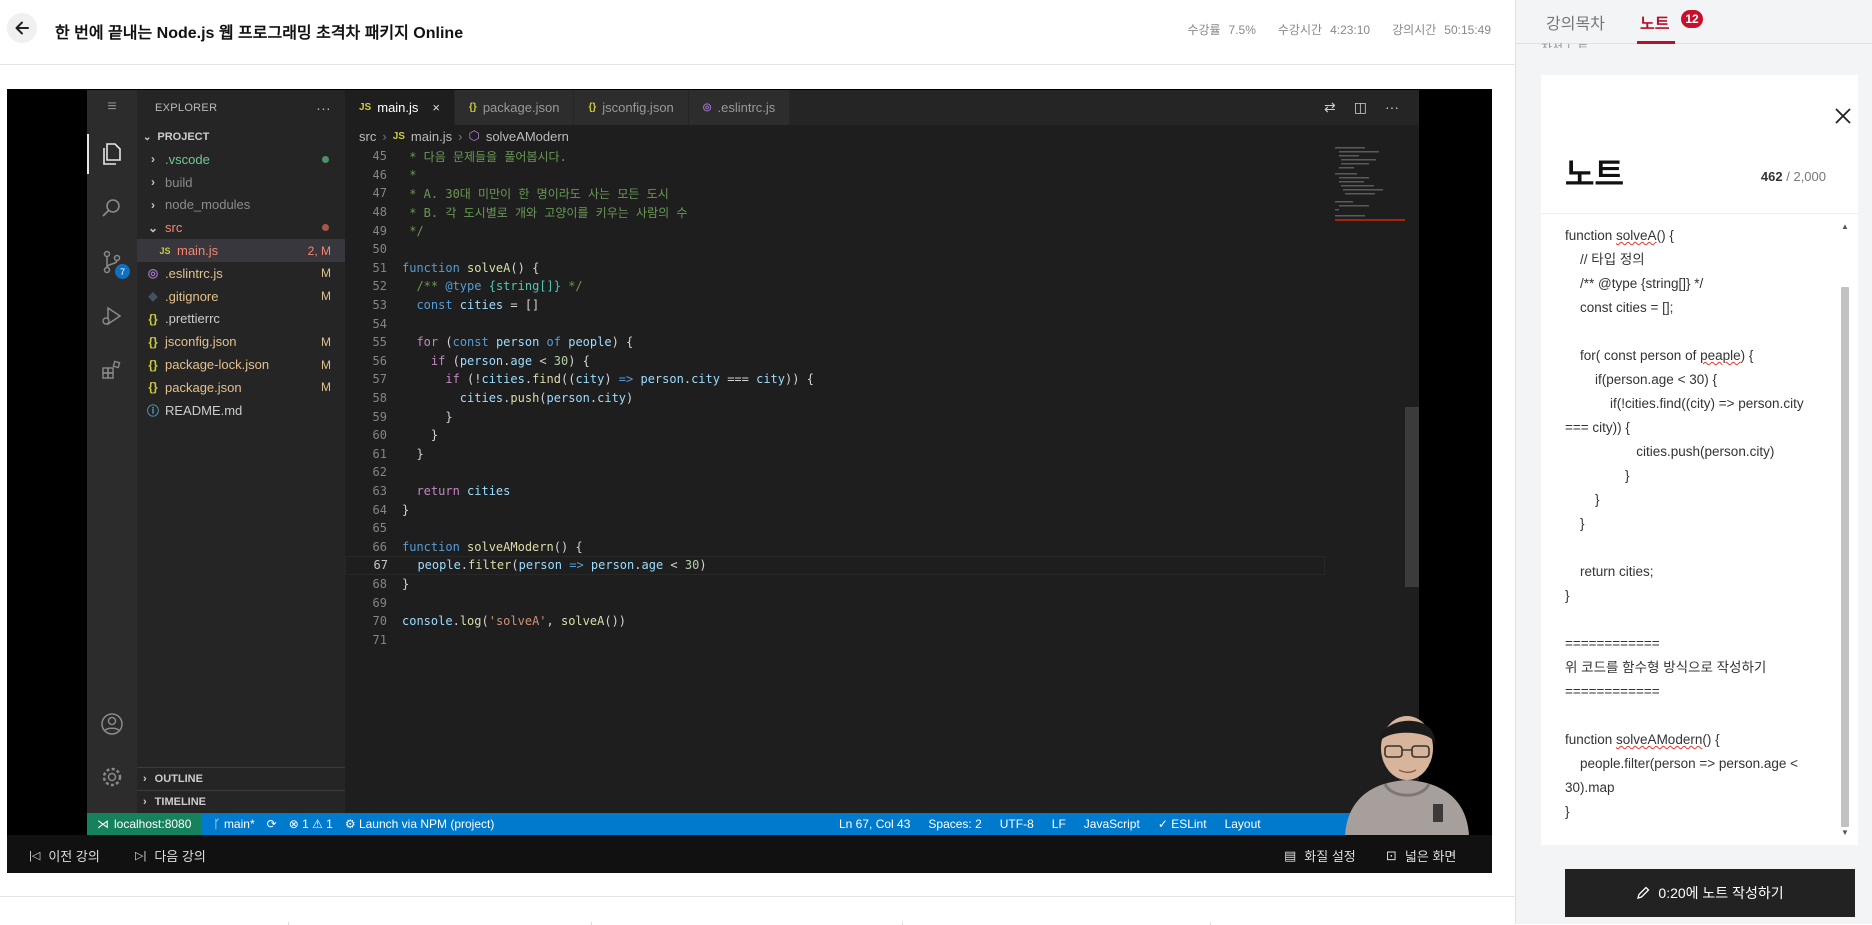  I want to click on note-line: // 타입 정의, so click(1605, 259).